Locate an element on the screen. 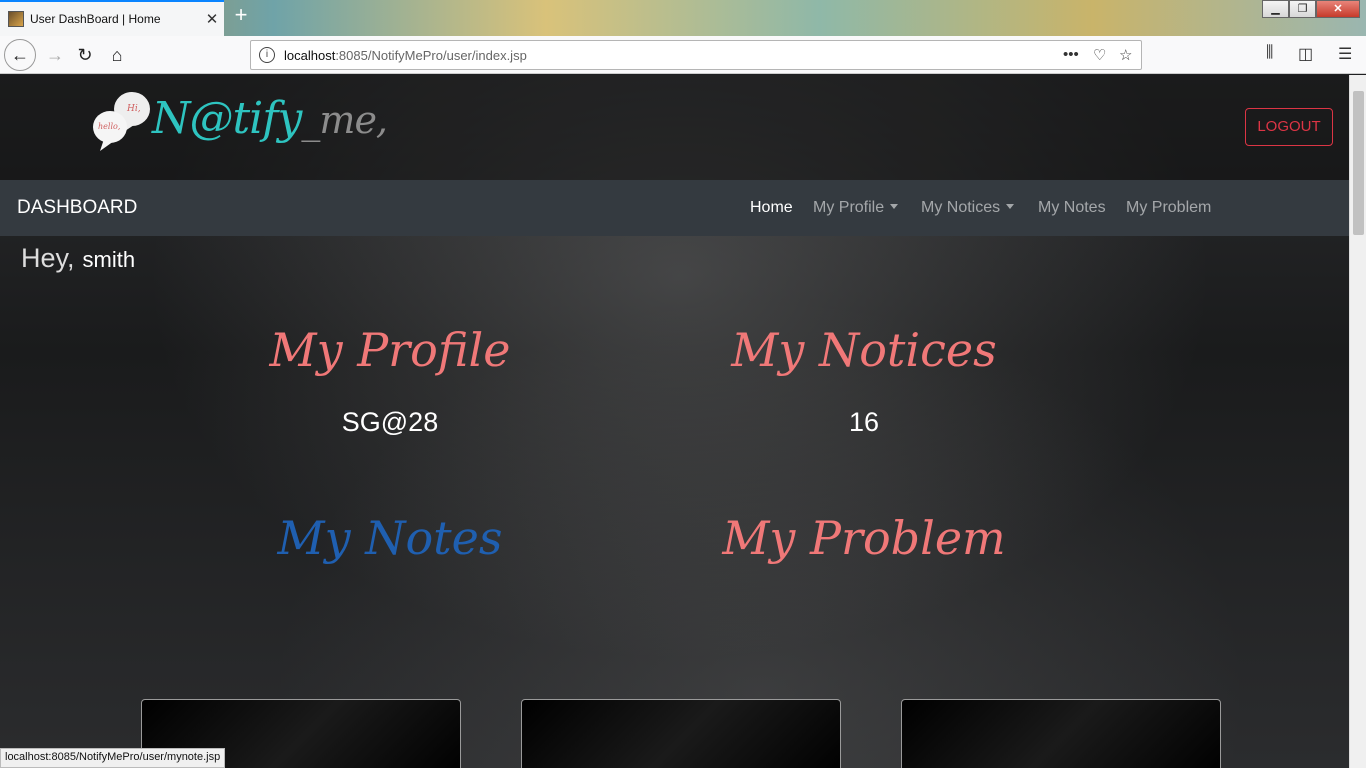  nav-my-problem: My Problem is located at coordinates (1168, 208).